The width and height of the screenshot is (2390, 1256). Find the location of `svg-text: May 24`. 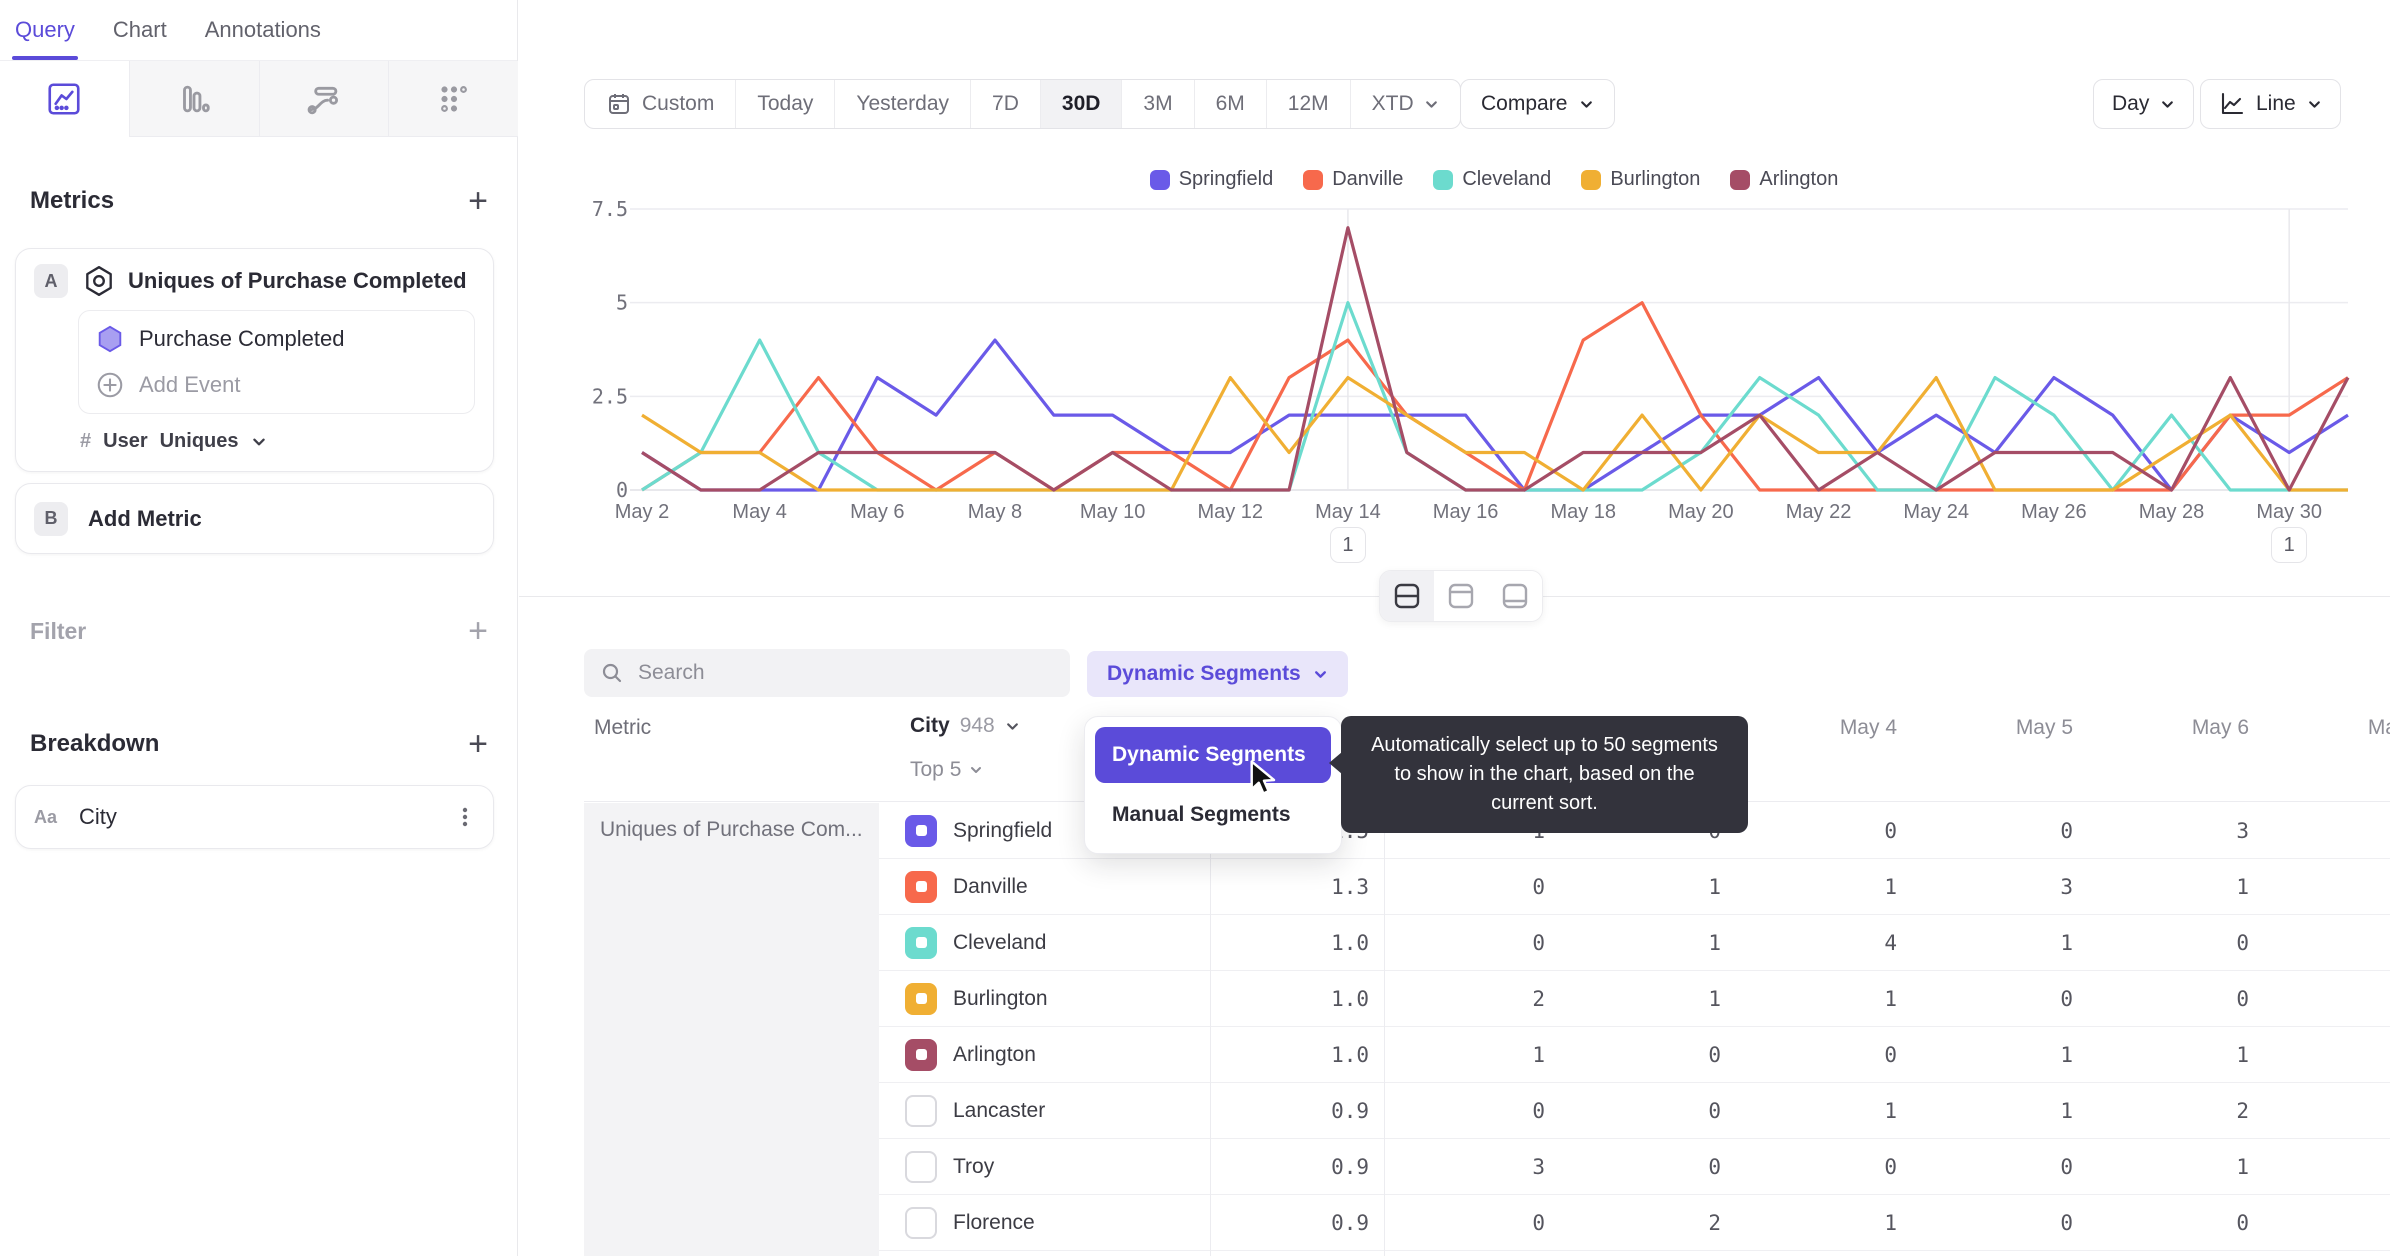

svg-text: May 24 is located at coordinates (1936, 512).